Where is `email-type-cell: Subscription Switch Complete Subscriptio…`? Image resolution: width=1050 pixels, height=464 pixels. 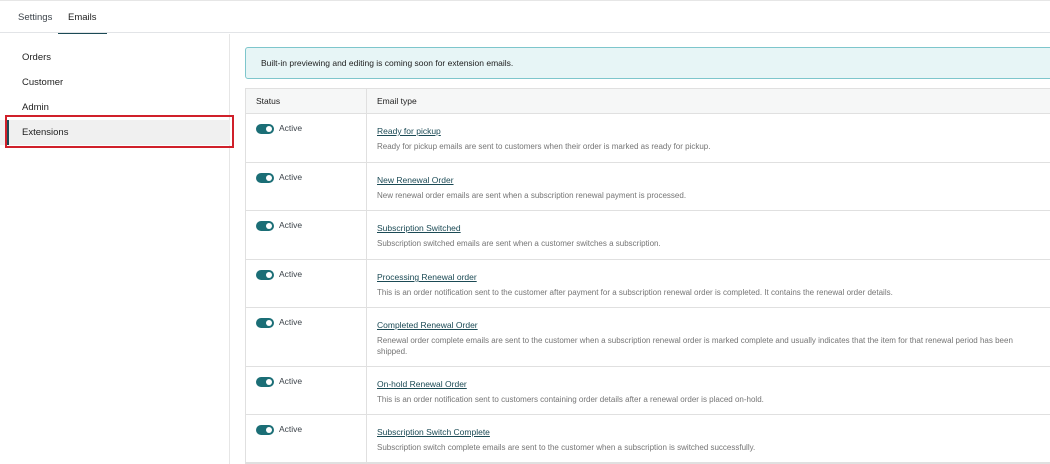
email-type-cell: Subscription Switch Complete Subscriptio… is located at coordinates (708, 434).